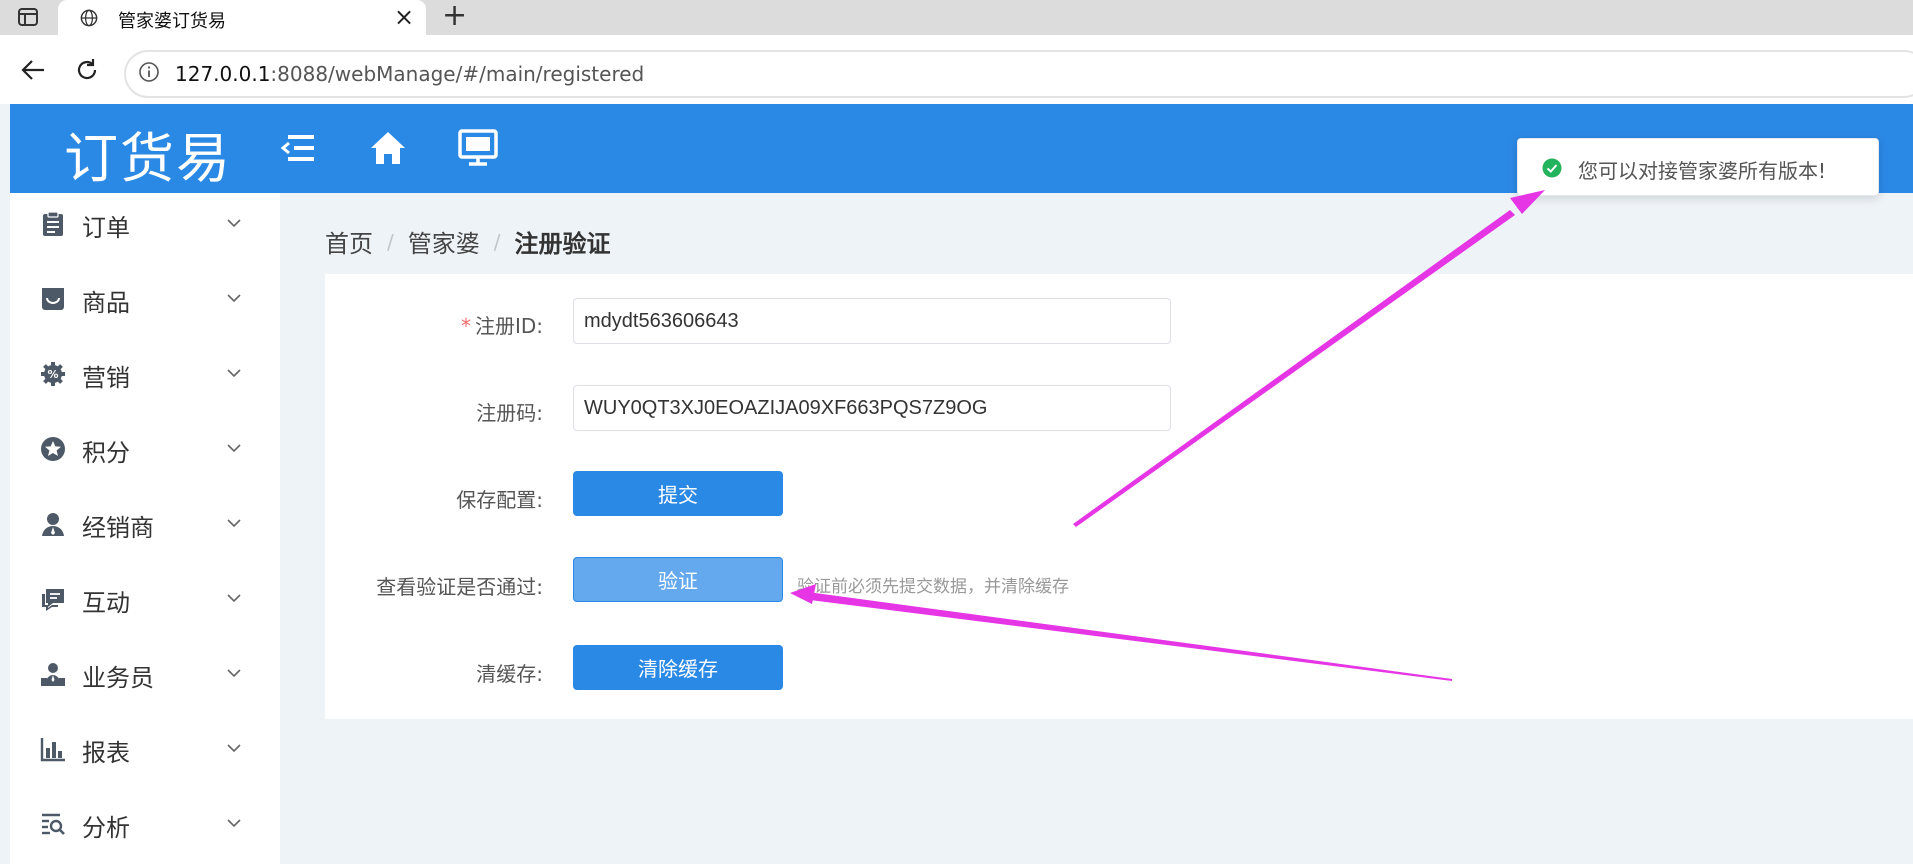 The image size is (1913, 864). I want to click on home-icon, so click(388, 148).